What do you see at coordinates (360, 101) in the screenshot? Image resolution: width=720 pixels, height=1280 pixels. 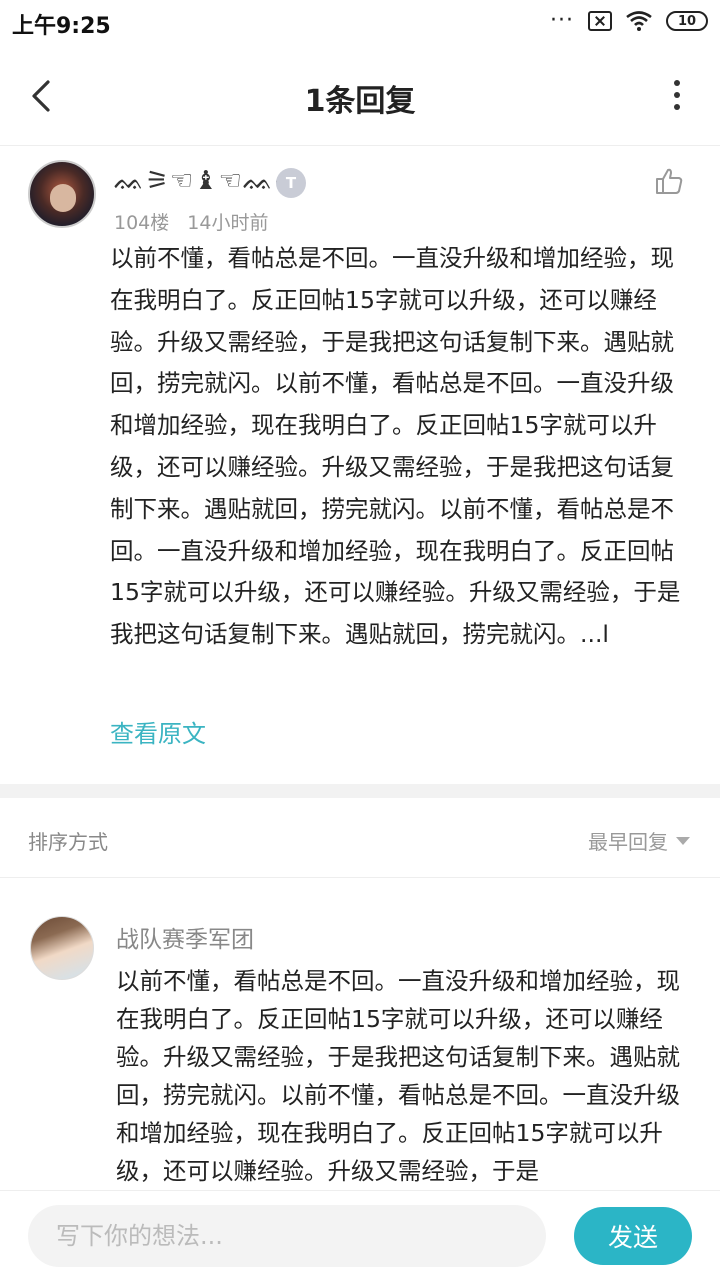 I see `page-title: 1条回复` at bounding box center [360, 101].